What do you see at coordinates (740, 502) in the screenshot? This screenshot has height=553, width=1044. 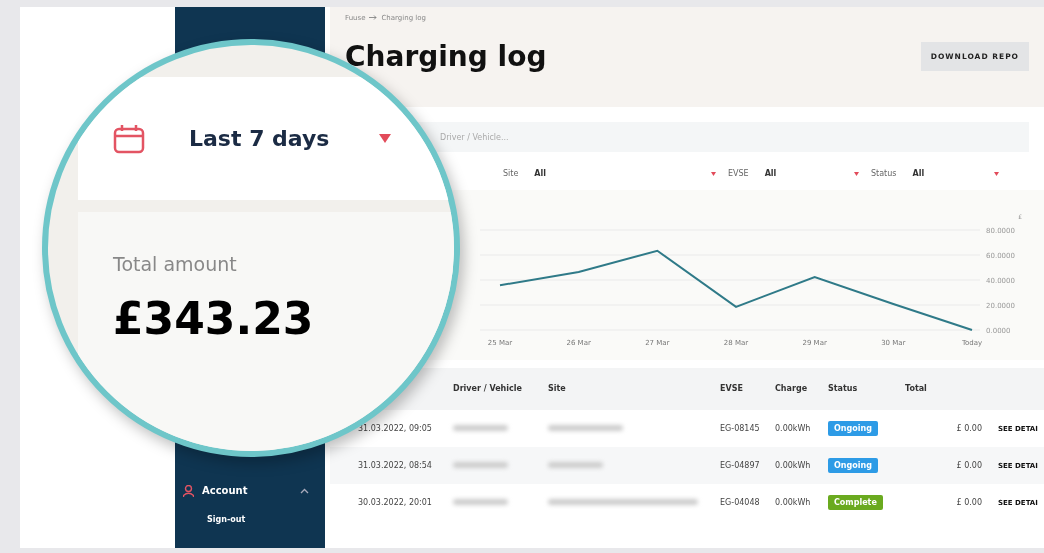 I see `table-cell: EG-04048` at bounding box center [740, 502].